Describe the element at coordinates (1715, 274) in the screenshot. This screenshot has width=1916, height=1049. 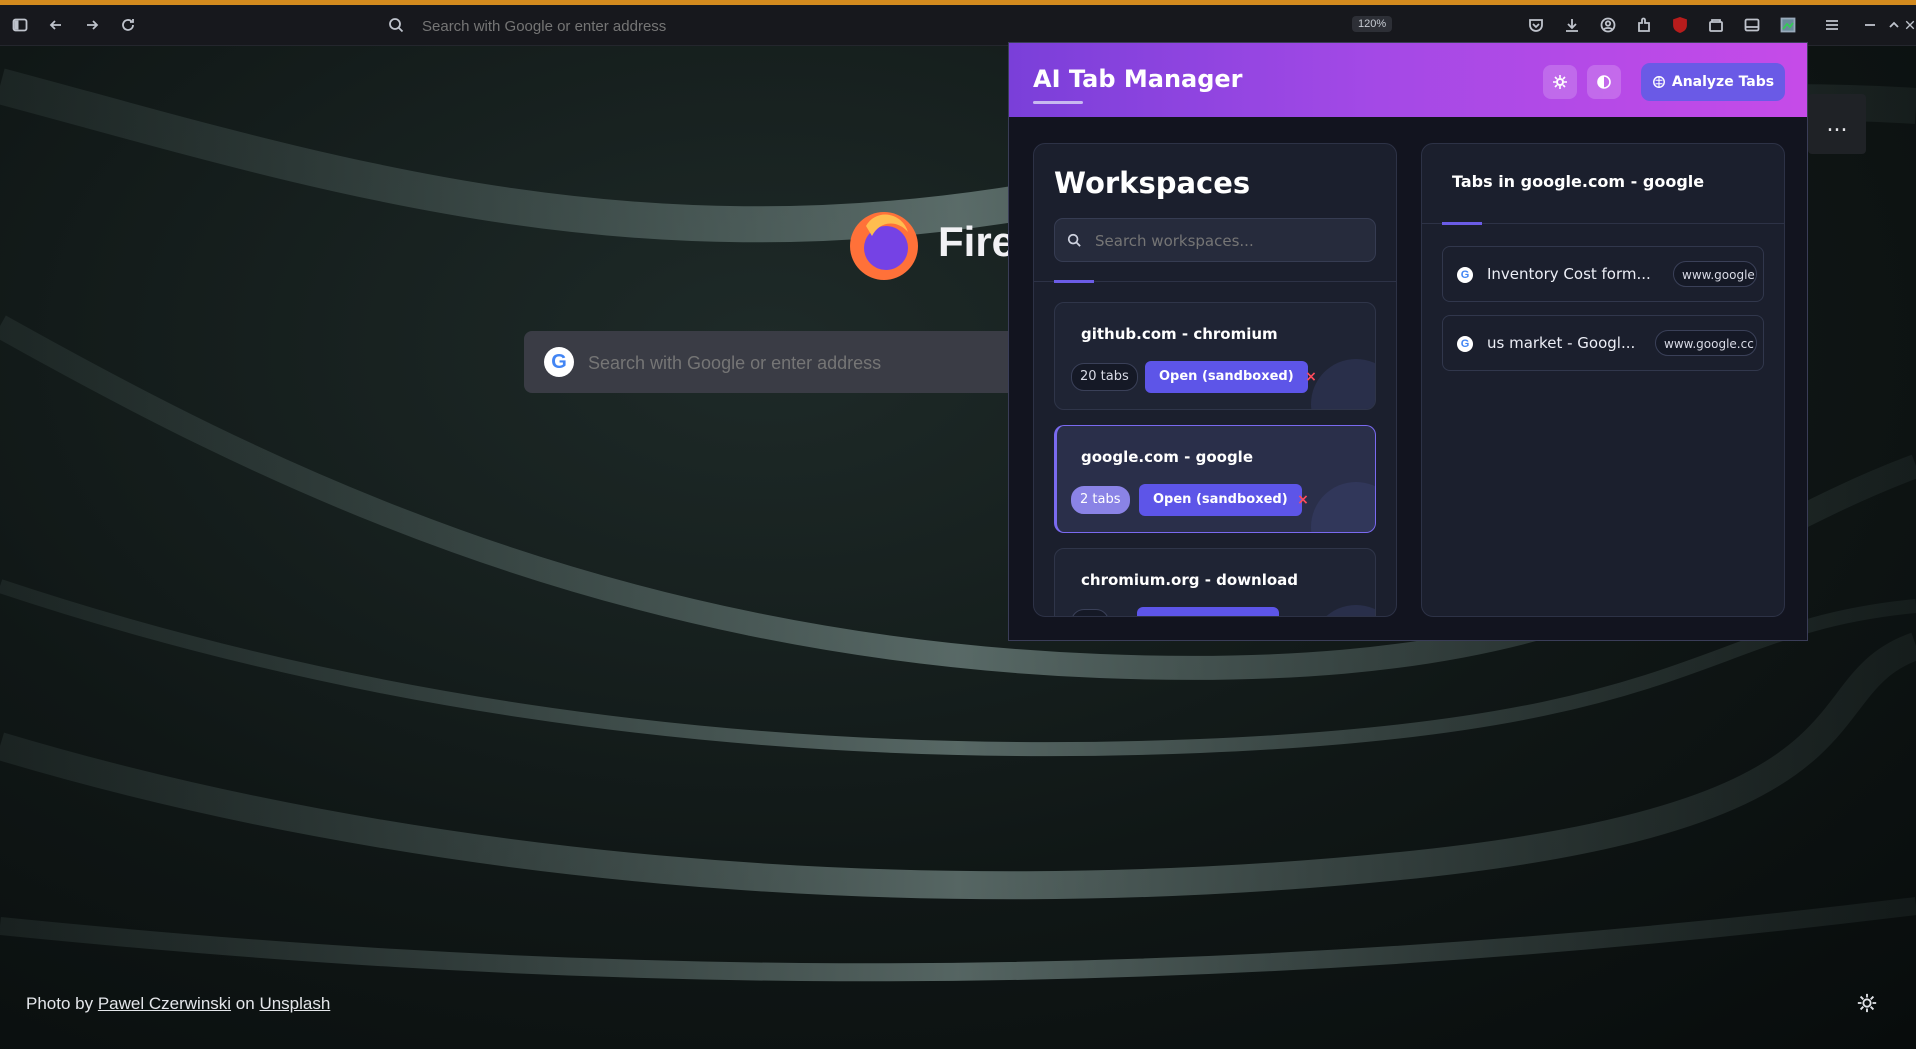
I see `tab-url-badge: www.google` at that location.